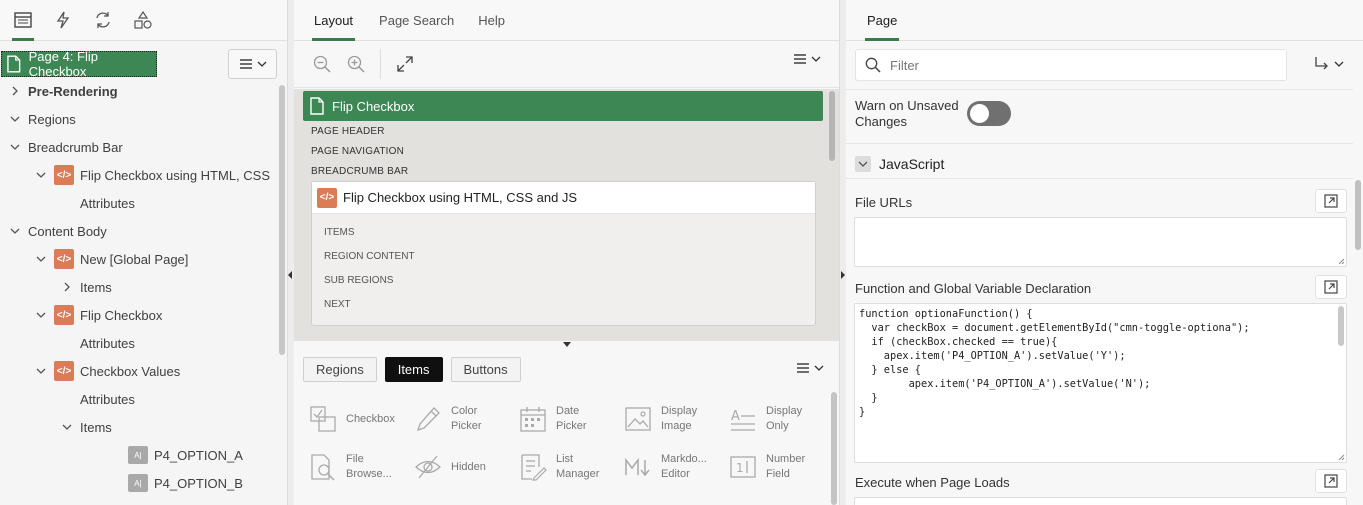  What do you see at coordinates (571, 426) in the screenshot?
I see `gallery-item-label-line2: Picker` at bounding box center [571, 426].